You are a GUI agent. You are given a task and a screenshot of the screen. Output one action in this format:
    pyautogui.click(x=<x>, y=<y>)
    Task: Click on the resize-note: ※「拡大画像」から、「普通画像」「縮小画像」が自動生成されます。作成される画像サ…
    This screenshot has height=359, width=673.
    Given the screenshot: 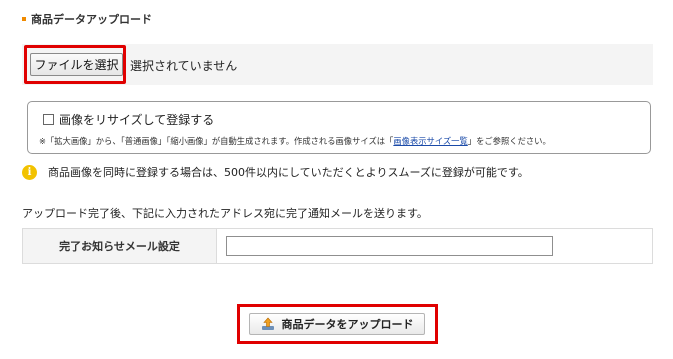 What is the action you would take?
    pyautogui.click(x=295, y=141)
    